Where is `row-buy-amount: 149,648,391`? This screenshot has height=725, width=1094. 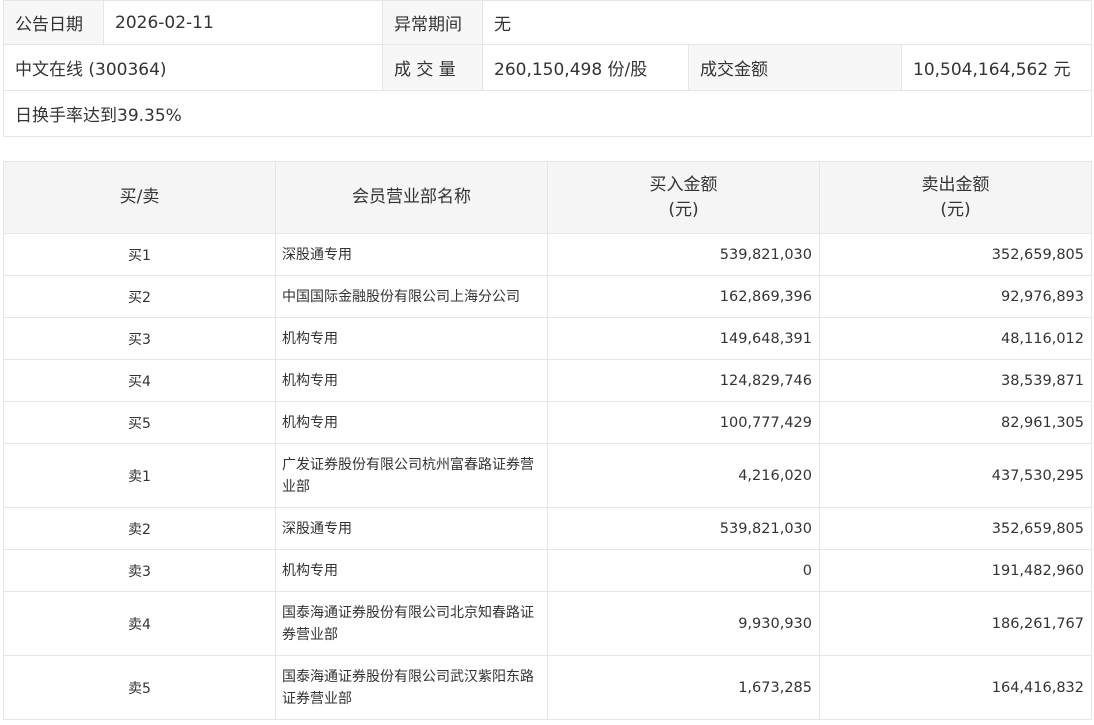 row-buy-amount: 149,648,391 is located at coordinates (683, 338).